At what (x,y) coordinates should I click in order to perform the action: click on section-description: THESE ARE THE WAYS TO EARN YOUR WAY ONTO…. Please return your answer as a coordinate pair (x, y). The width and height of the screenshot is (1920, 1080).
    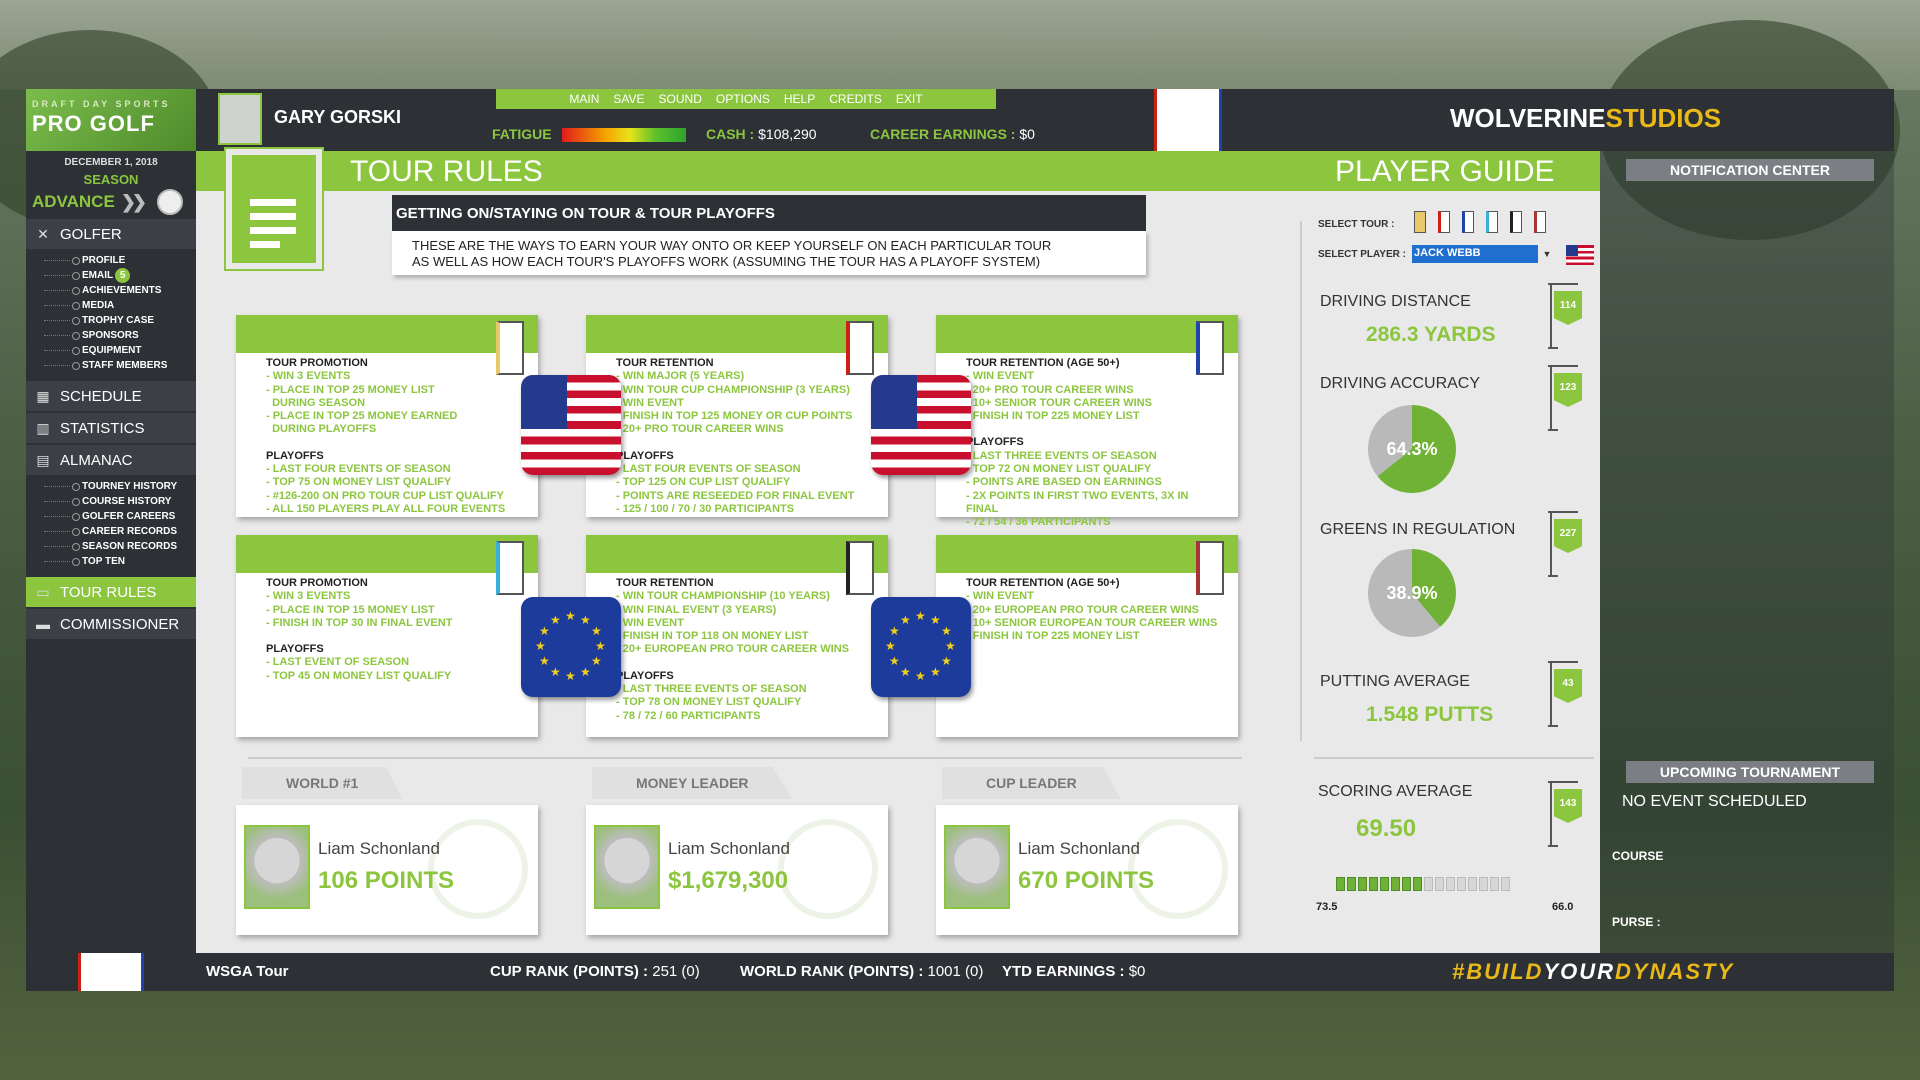
    Looking at the image, I should click on (769, 253).